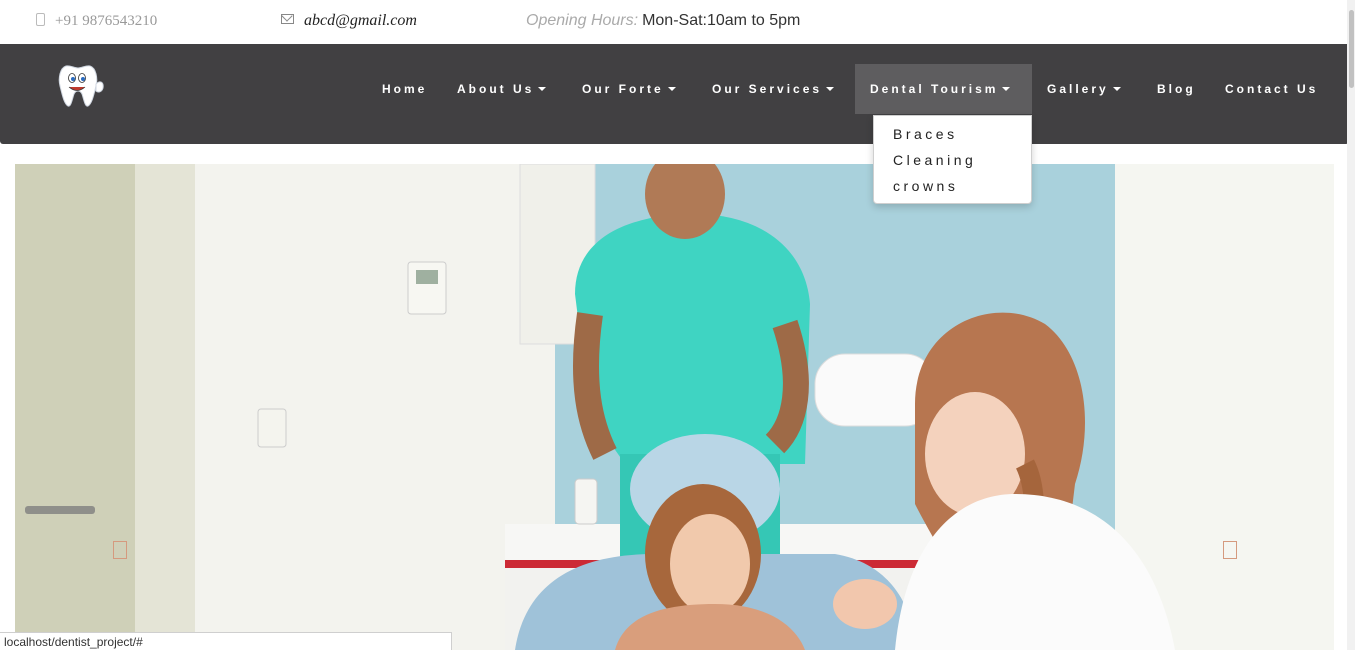  I want to click on nav-blog: Blog, so click(1176, 89).